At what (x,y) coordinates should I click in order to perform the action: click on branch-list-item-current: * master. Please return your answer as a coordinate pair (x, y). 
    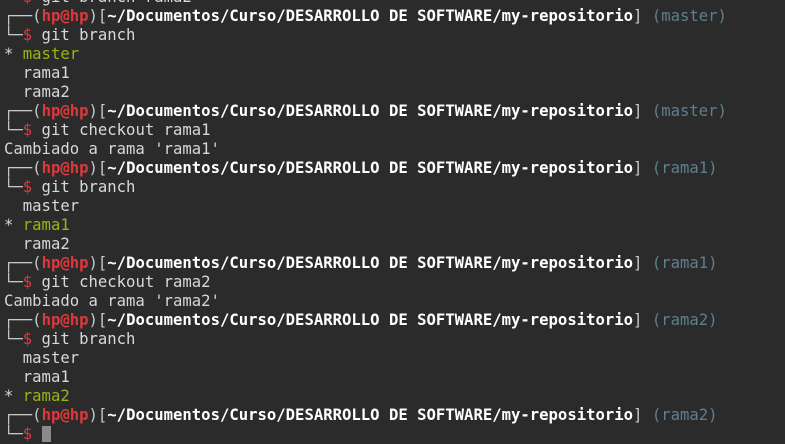
    Looking at the image, I should click on (394, 54).